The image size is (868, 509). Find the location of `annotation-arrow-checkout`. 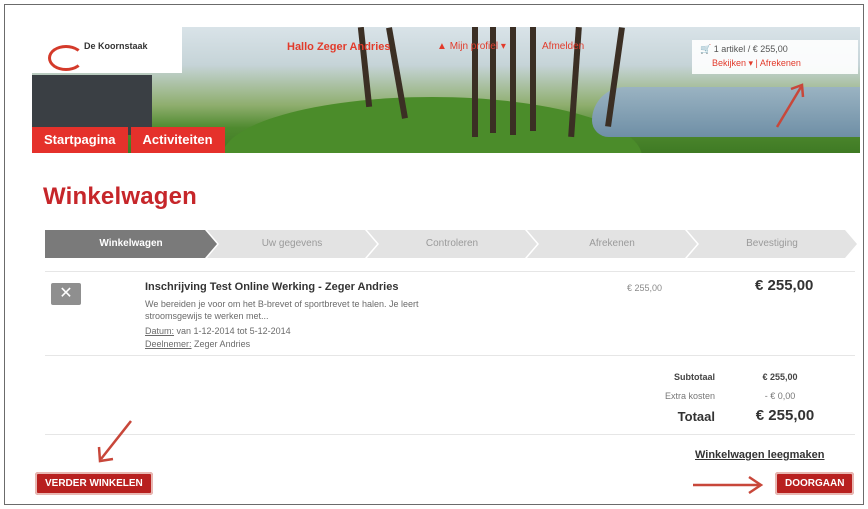

annotation-arrow-checkout is located at coordinates (790, 105).